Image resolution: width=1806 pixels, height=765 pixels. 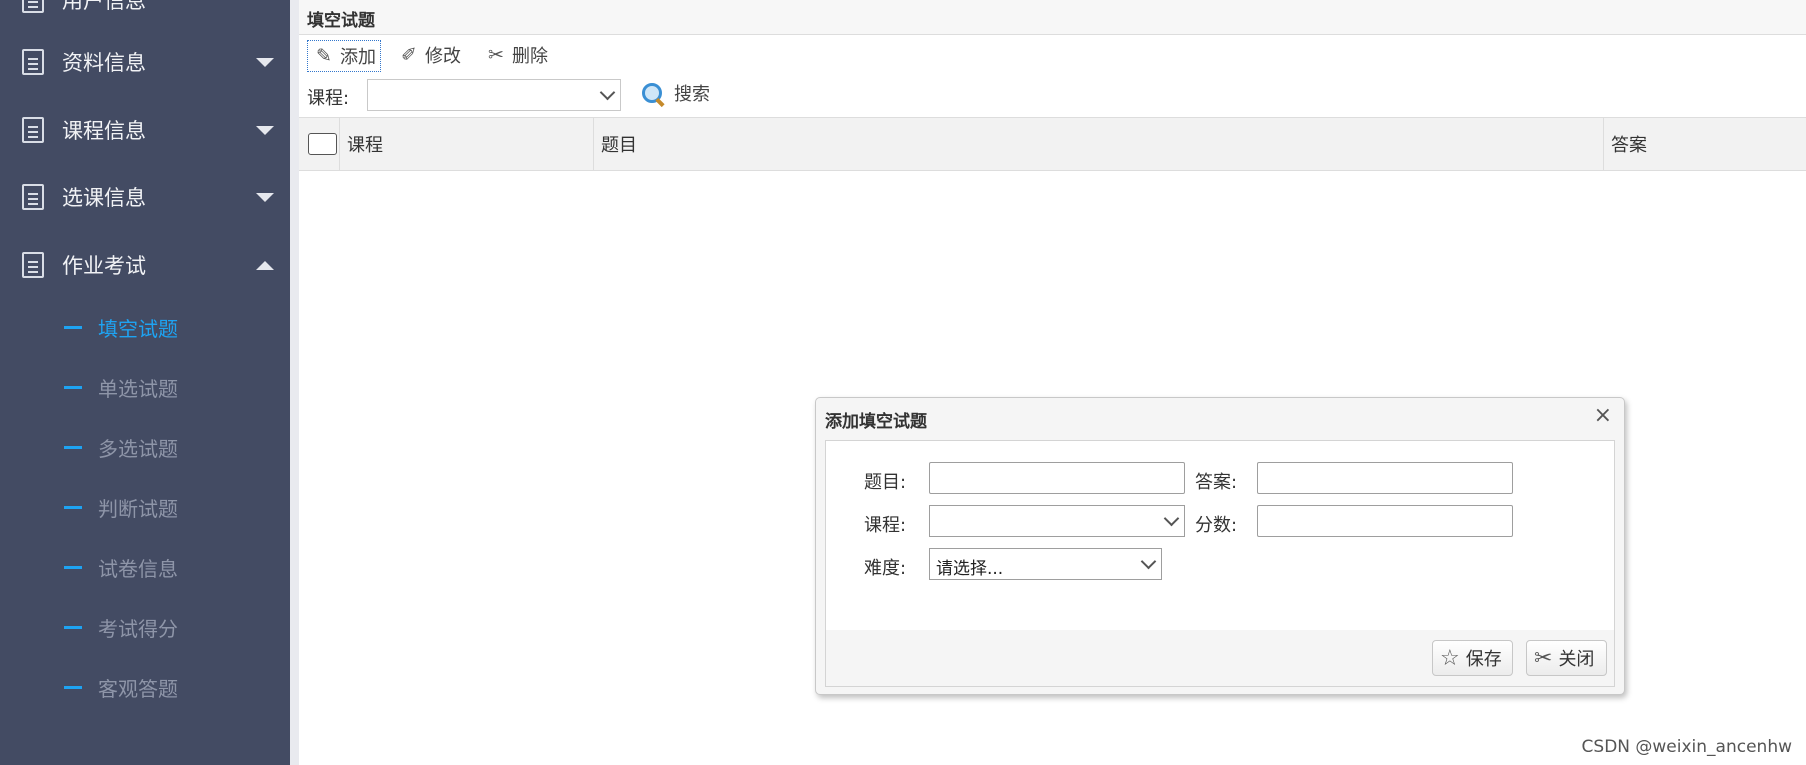 I want to click on select-all-checkbox, so click(x=322, y=144).